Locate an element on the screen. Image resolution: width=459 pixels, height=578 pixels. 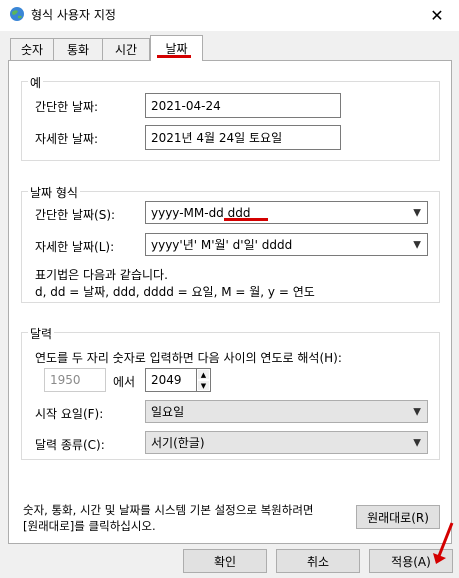
first-day-value: 일요일 is located at coordinates (168, 412).